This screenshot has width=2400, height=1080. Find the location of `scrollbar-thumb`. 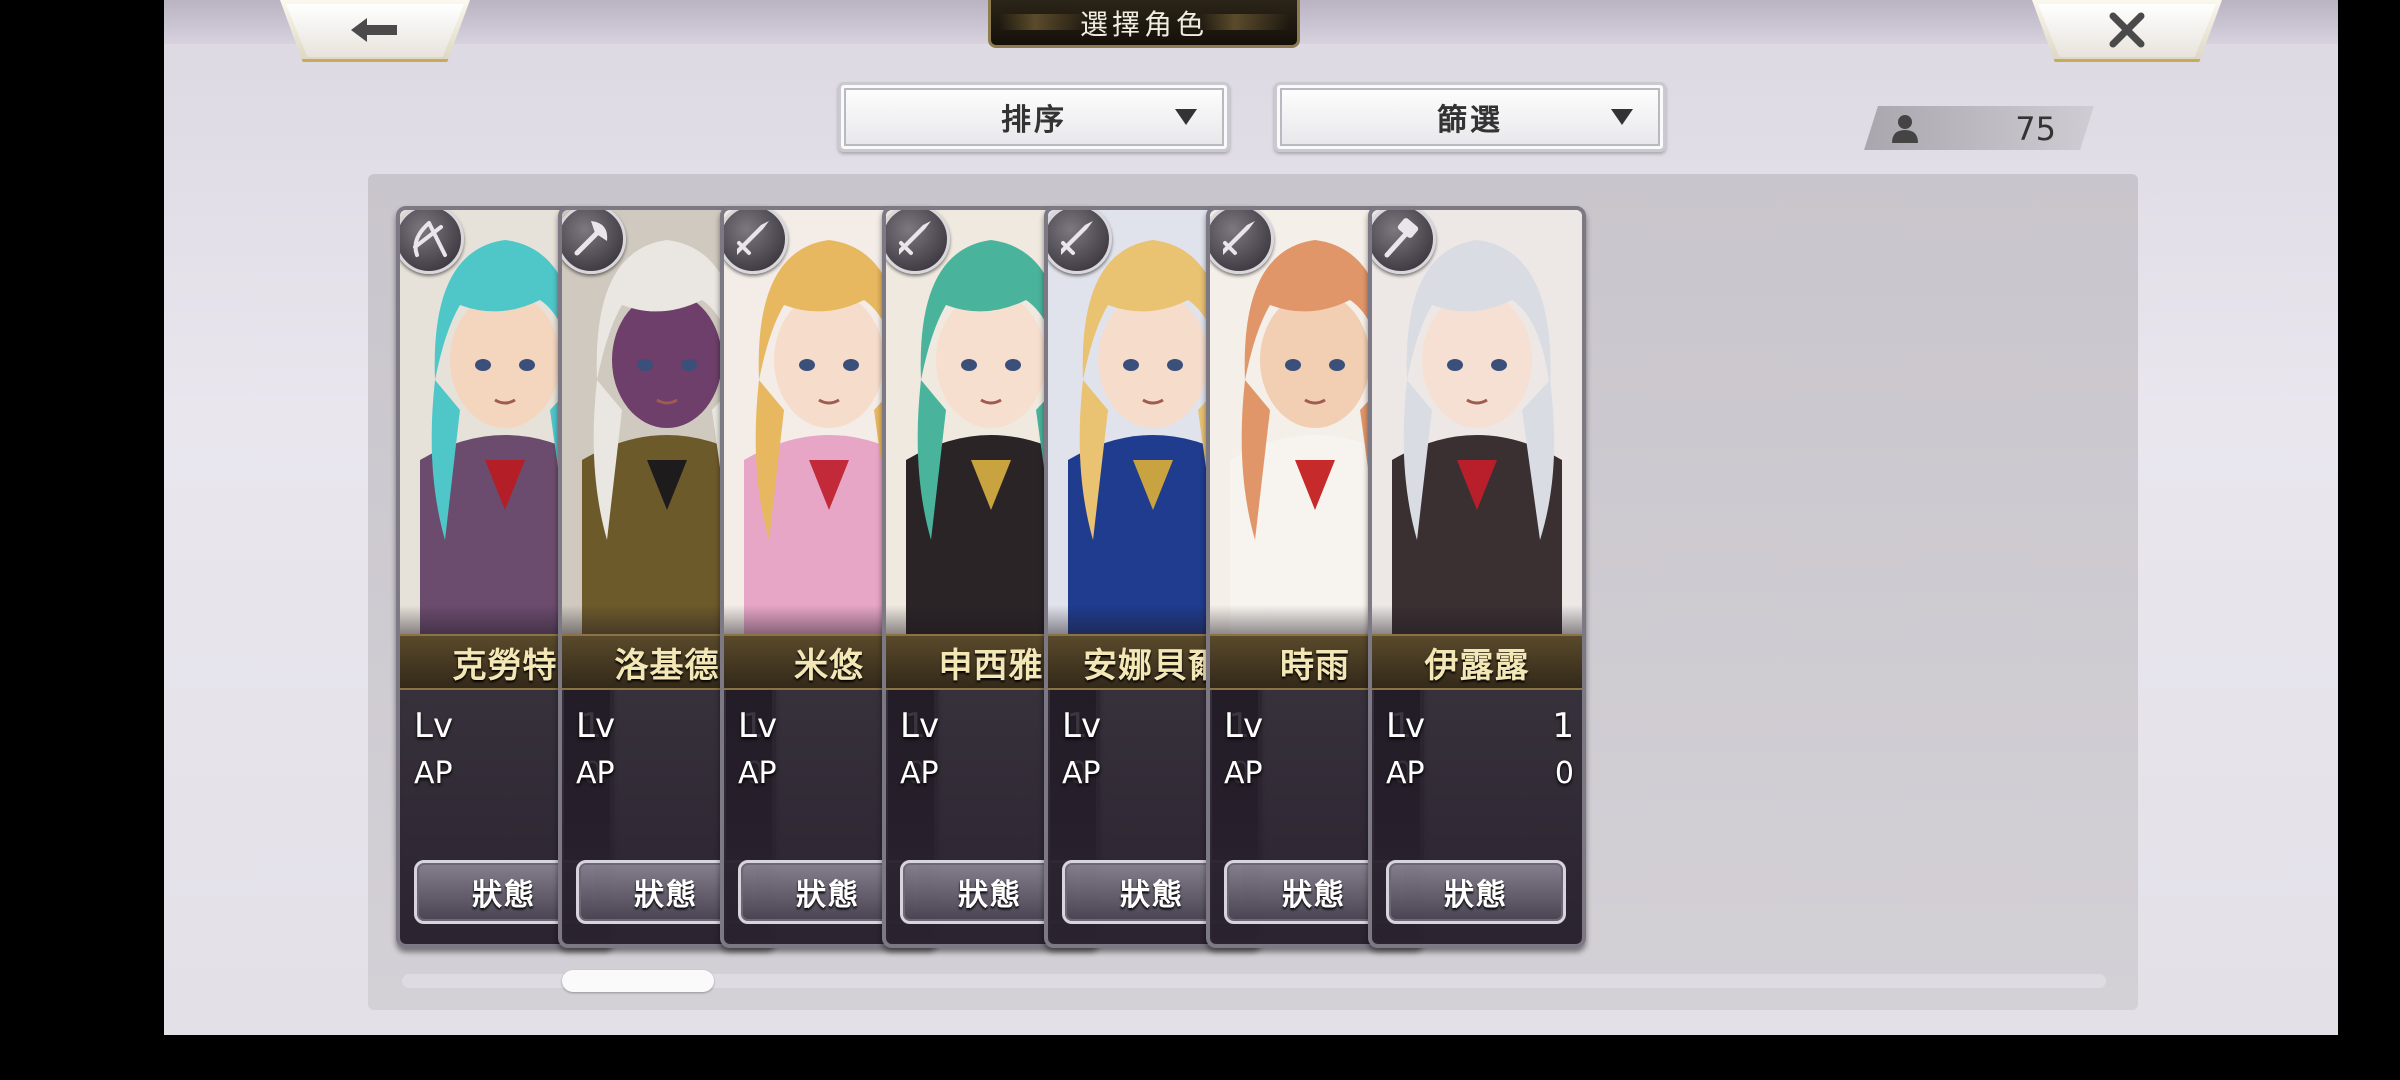

scrollbar-thumb is located at coordinates (638, 981).